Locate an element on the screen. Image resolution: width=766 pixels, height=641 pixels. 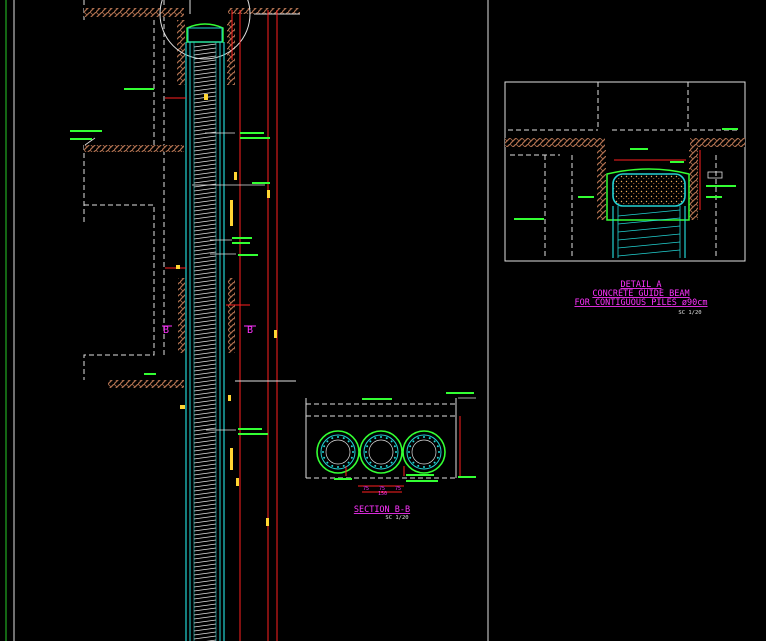
detail-a-line2: FOR CONTIGUOUS PILES ø90cm is located at coordinates (640, 303).